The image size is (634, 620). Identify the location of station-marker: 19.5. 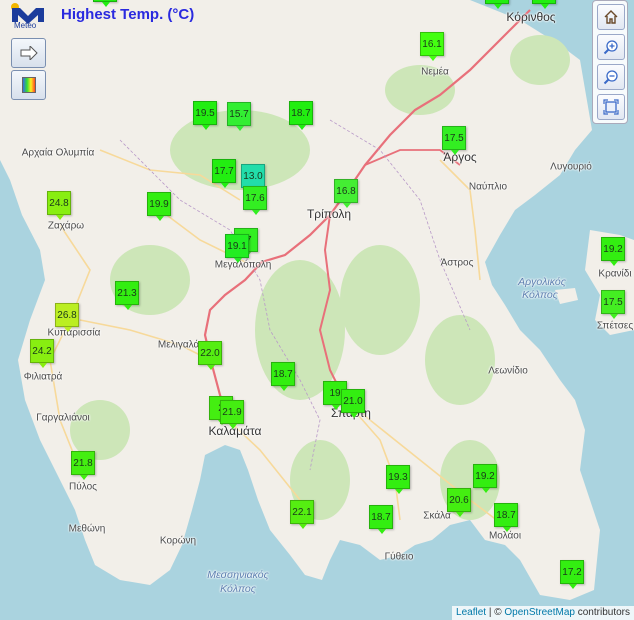
(205, 115).